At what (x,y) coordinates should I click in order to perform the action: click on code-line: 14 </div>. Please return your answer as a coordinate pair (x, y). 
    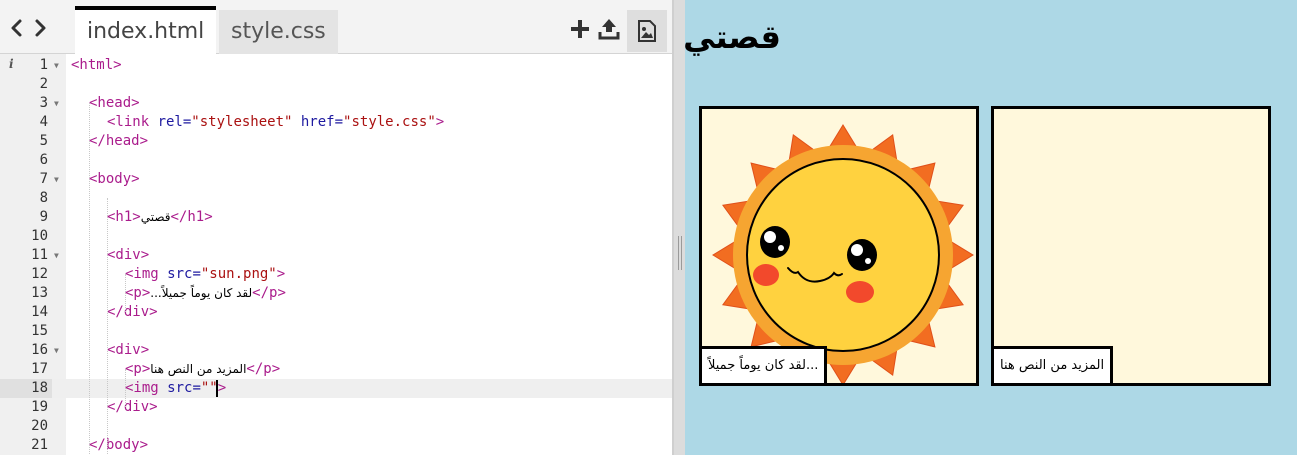
    Looking at the image, I should click on (336, 312).